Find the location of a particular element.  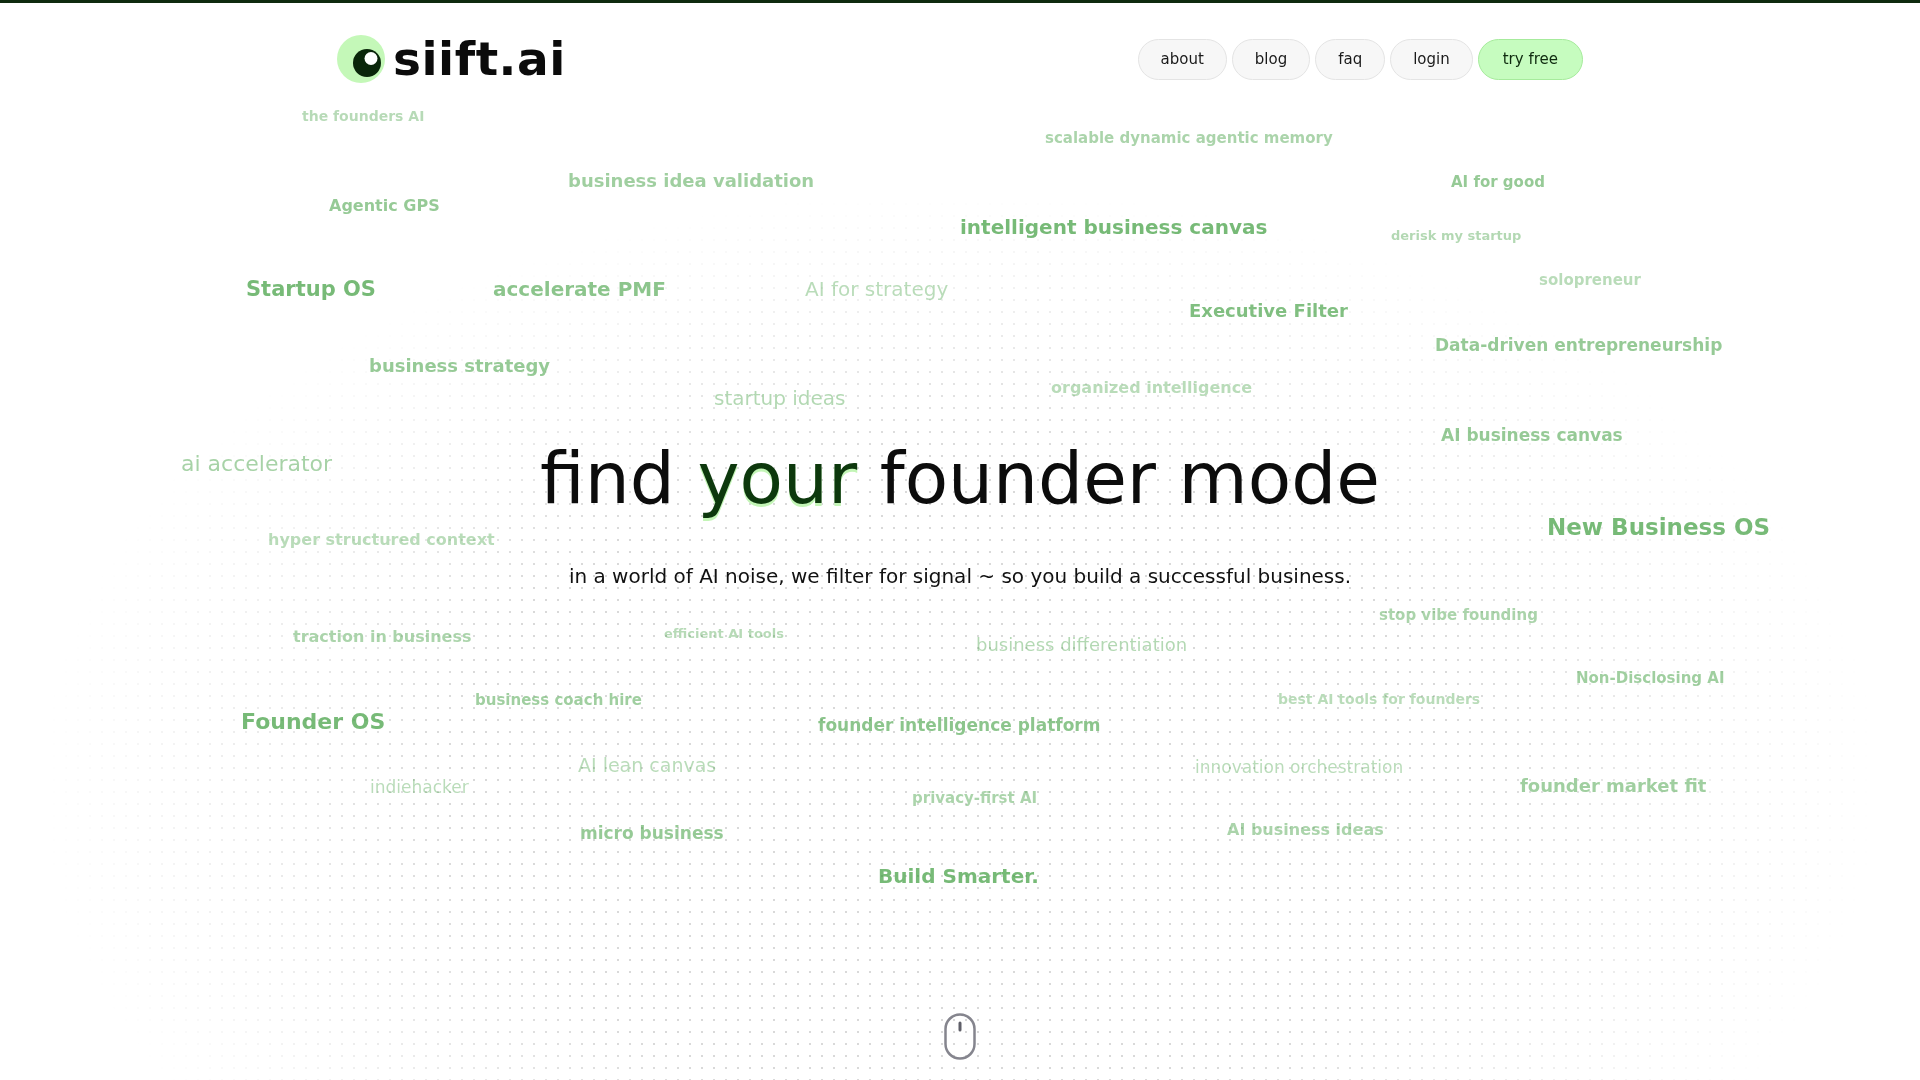

nav-button: login is located at coordinates (1431, 59).